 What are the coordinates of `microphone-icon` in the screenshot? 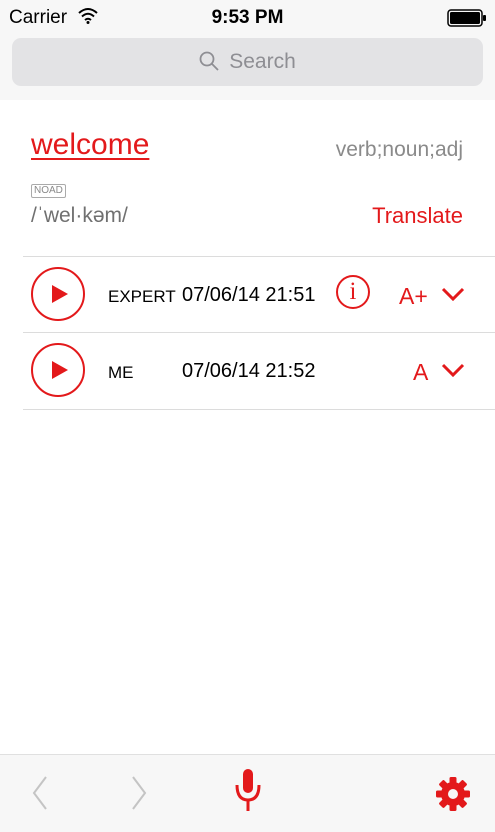 It's located at (248, 793).